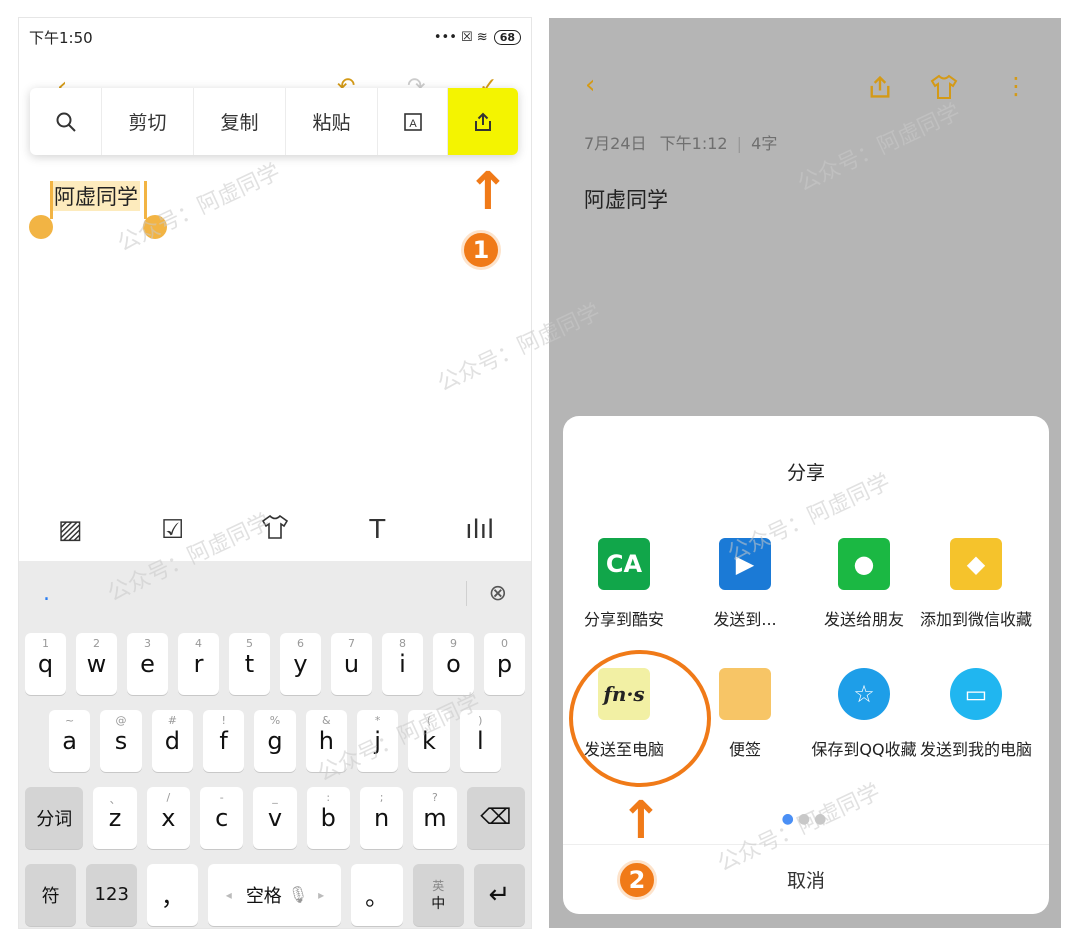  I want to click on key-j: * j, so click(377, 740).